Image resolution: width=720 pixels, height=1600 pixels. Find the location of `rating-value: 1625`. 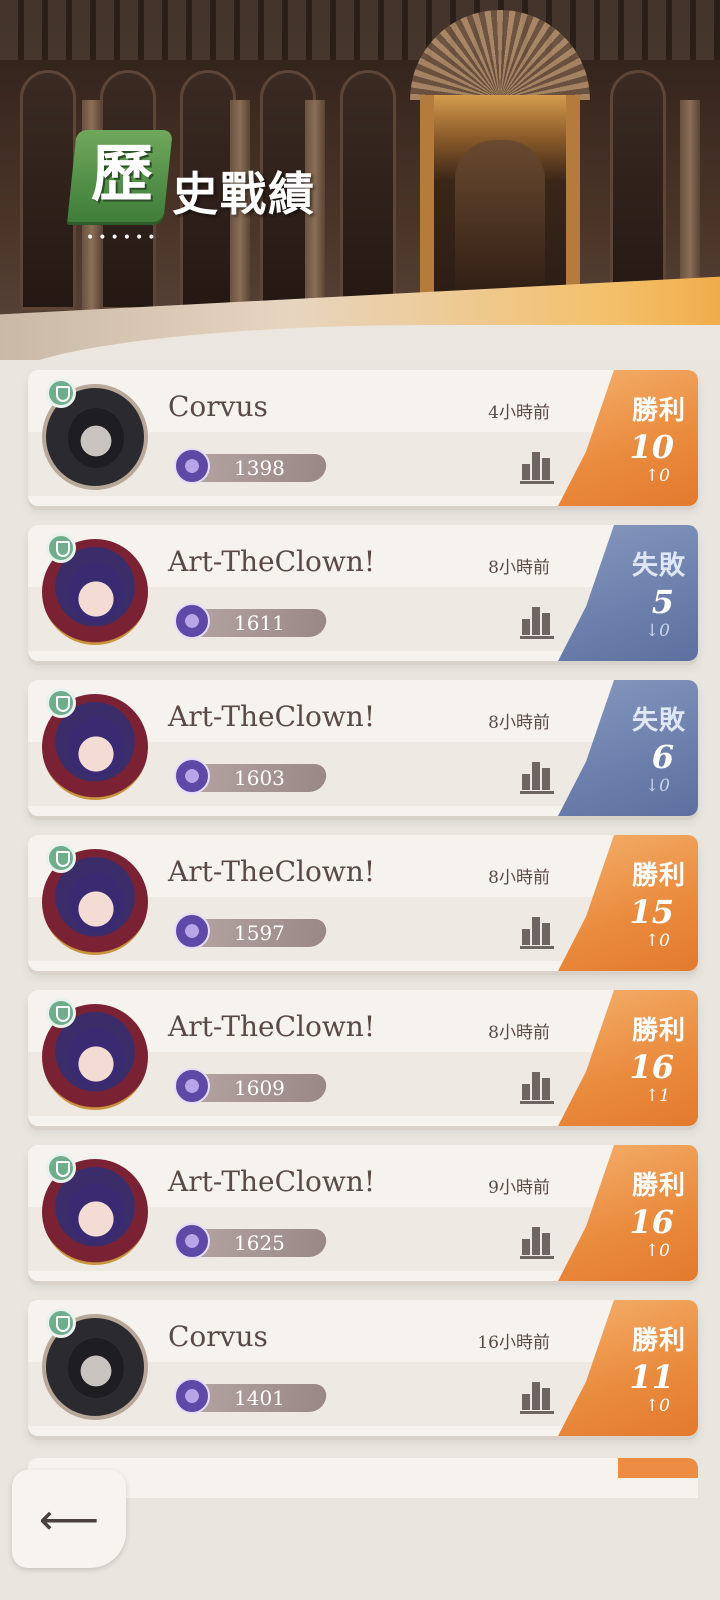

rating-value: 1625 is located at coordinates (259, 1243).